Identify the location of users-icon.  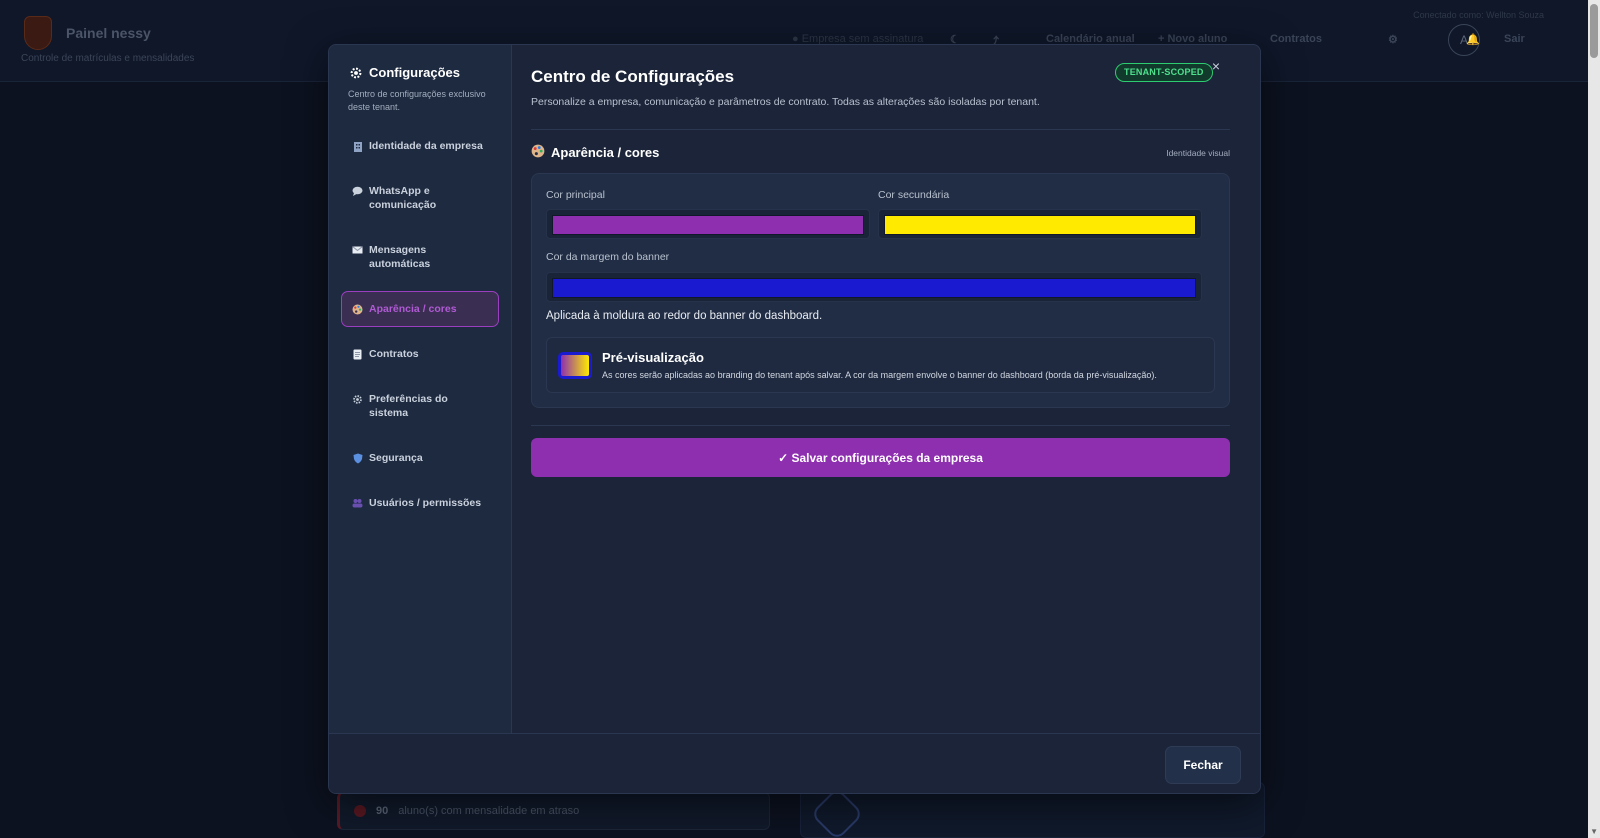
(357, 503).